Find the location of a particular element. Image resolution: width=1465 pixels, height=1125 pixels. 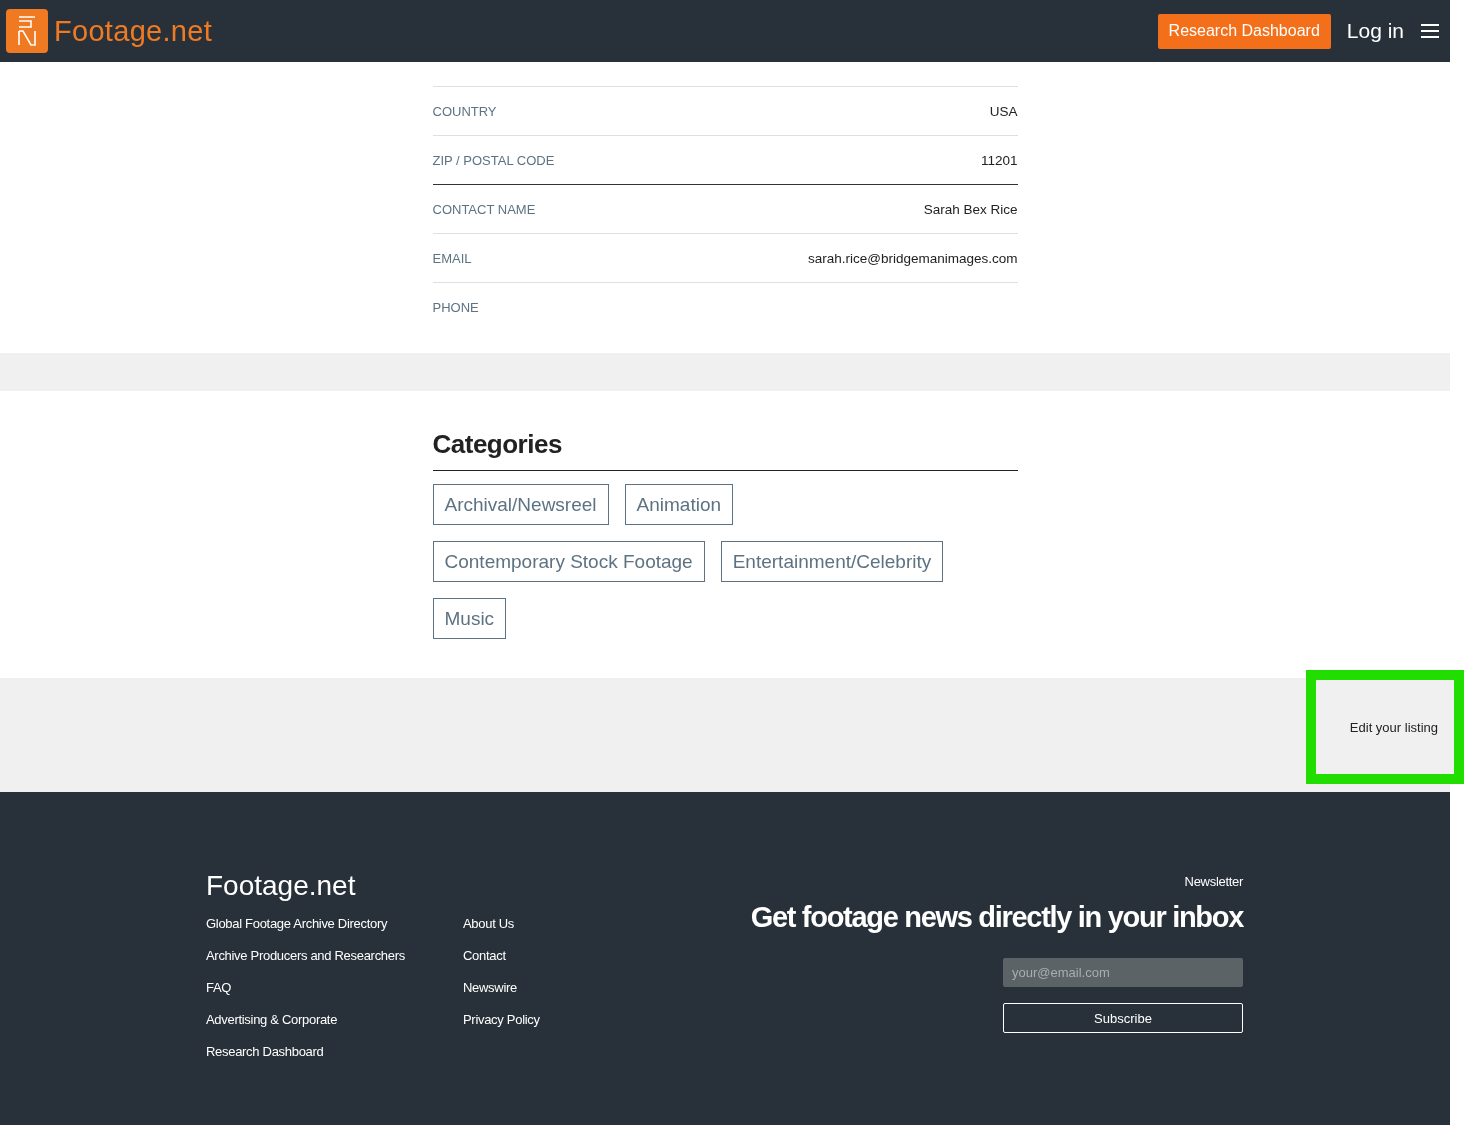

field-label: ZIP / POSTAL CODE is located at coordinates (493, 160).